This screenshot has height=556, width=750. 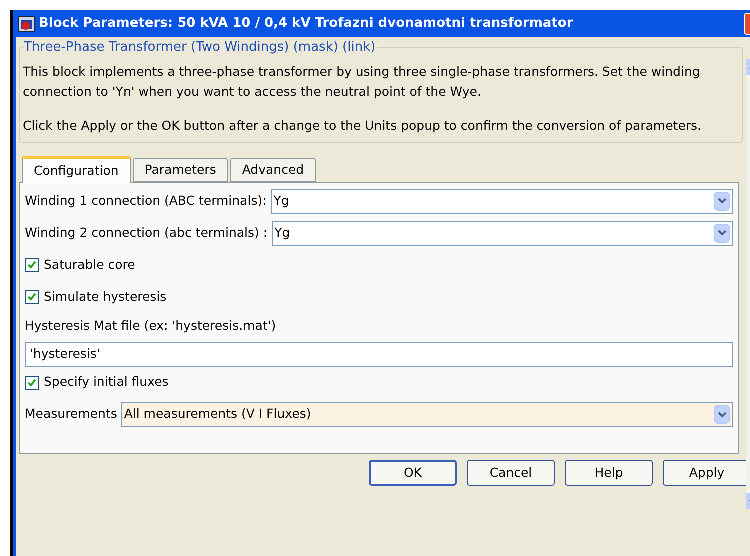 What do you see at coordinates (26, 24) in the screenshot?
I see `app-icon` at bounding box center [26, 24].